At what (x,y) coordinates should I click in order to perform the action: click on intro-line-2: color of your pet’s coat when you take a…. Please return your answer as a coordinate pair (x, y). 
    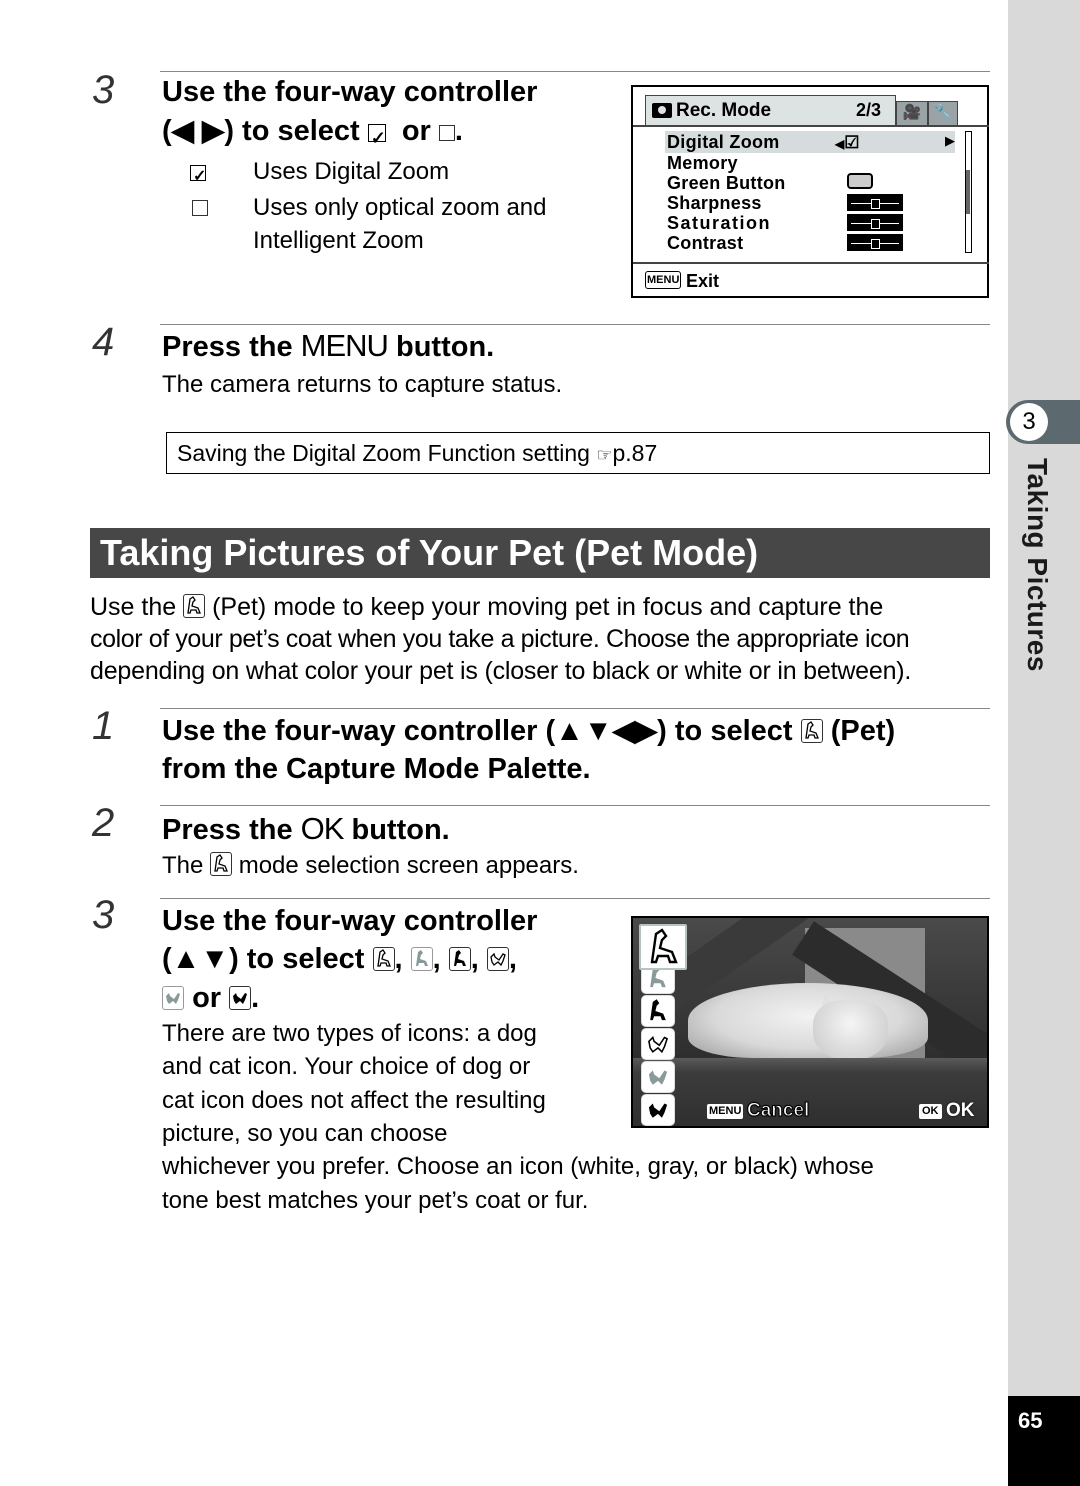
    Looking at the image, I should click on (500, 639).